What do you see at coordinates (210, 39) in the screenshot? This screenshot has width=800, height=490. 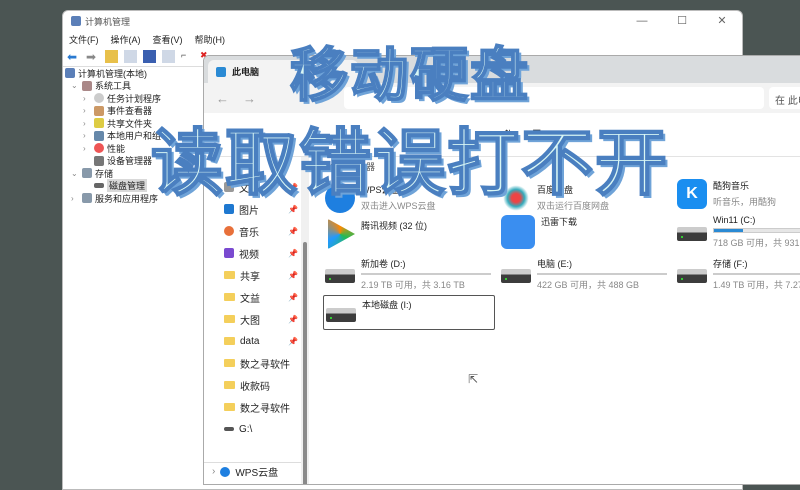 I see `menu-help: 帮助(H)` at bounding box center [210, 39].